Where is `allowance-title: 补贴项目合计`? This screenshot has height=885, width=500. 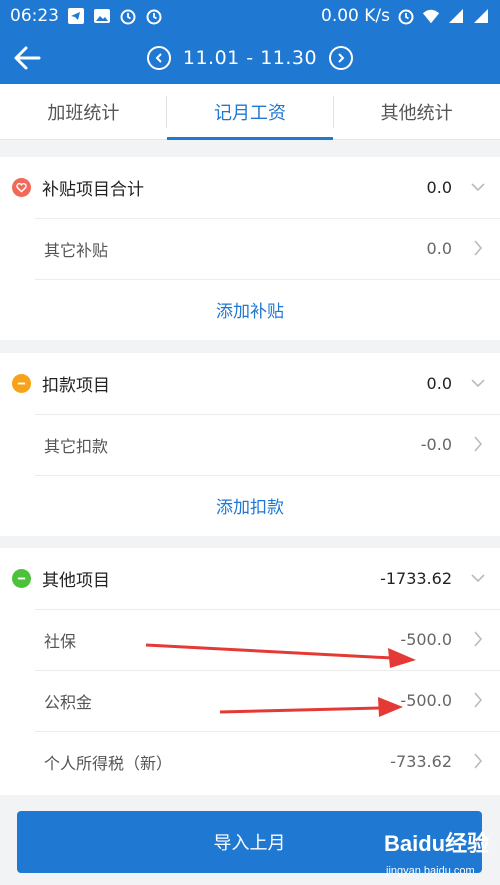
allowance-title: 补贴项目合计 is located at coordinates (93, 190).